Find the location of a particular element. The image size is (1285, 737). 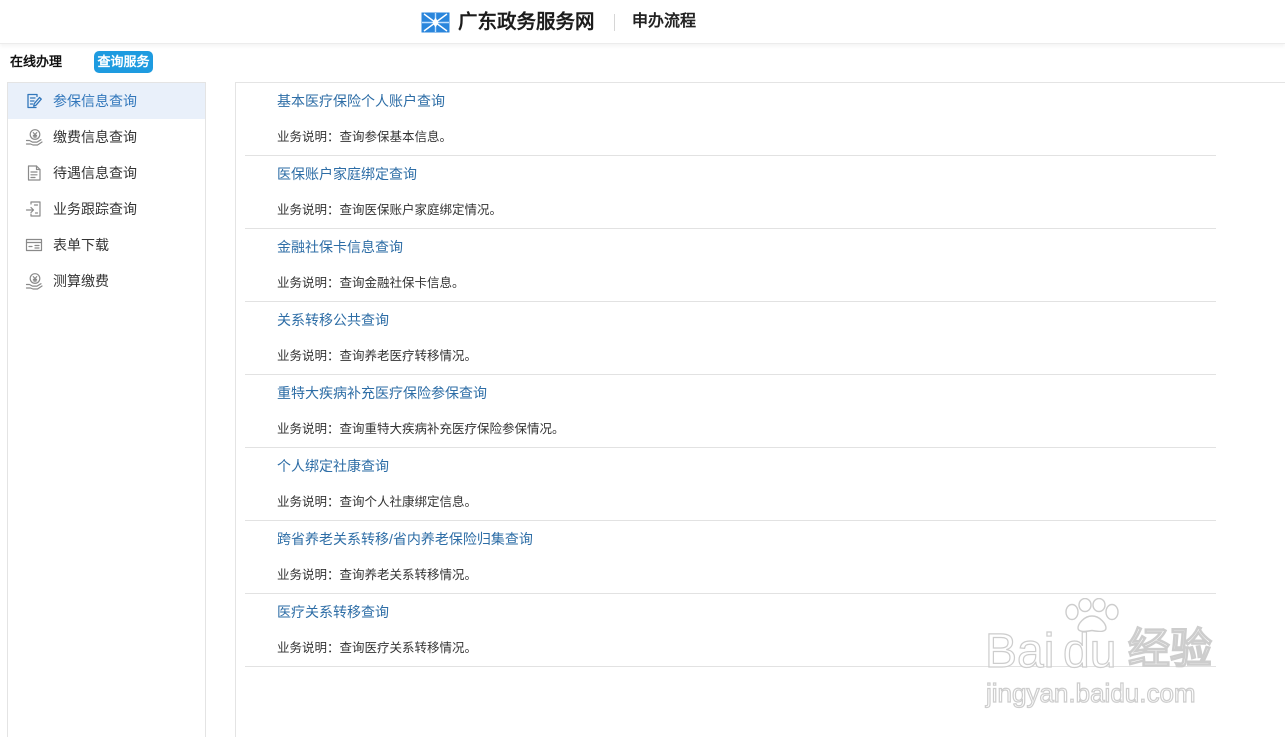

site-title: 广东政务服务网 is located at coordinates (526, 22).